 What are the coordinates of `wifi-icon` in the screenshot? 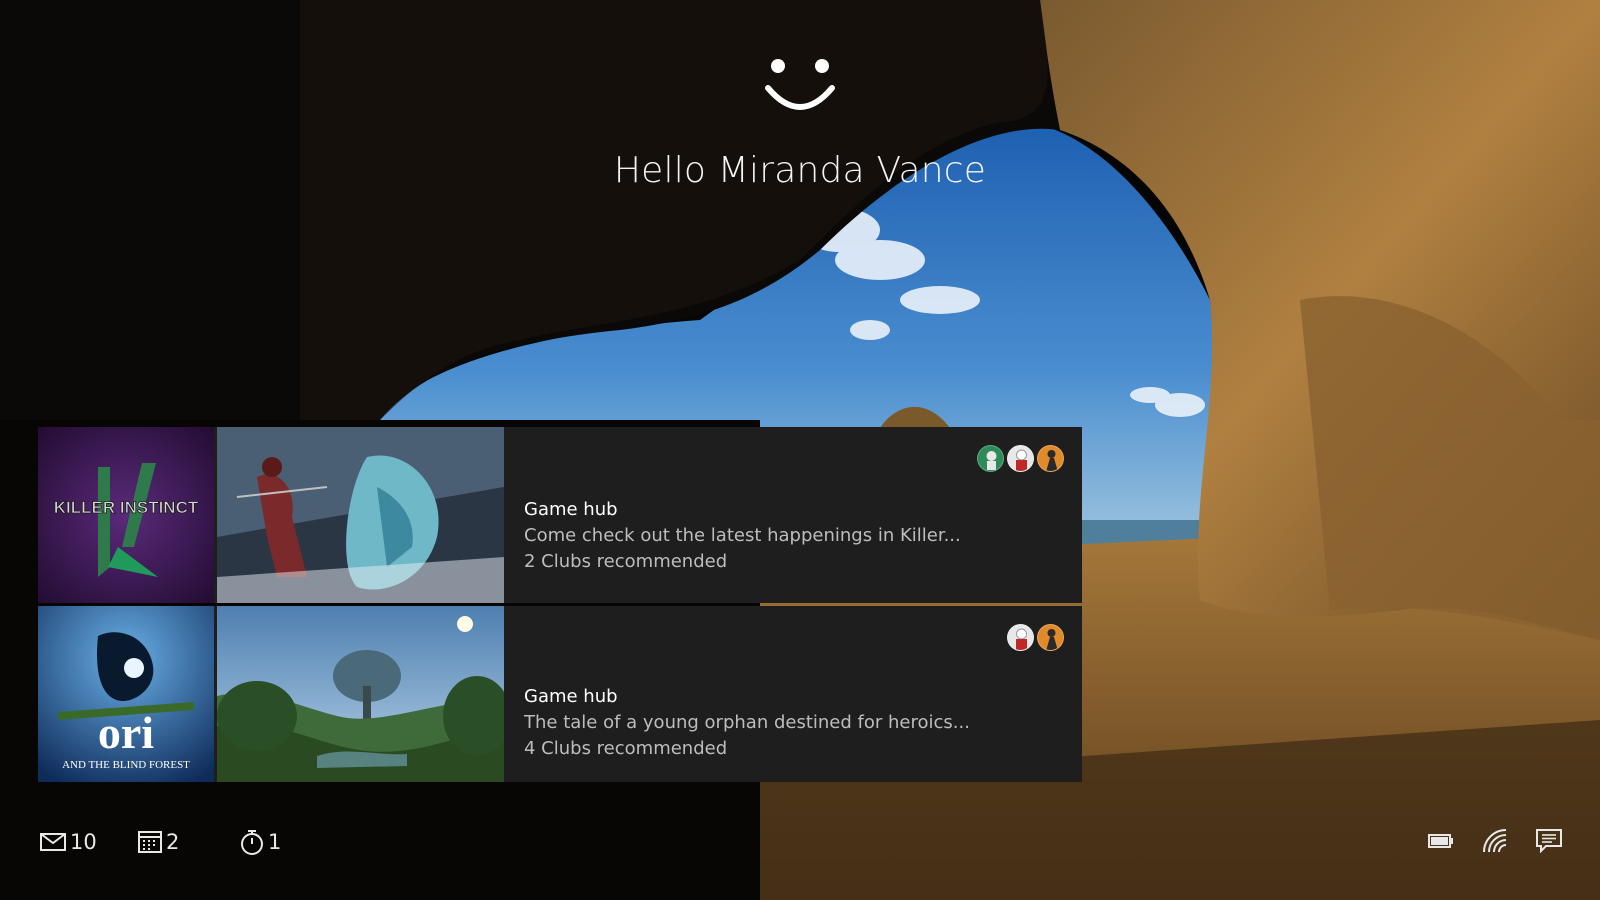 It's located at (1495, 841).